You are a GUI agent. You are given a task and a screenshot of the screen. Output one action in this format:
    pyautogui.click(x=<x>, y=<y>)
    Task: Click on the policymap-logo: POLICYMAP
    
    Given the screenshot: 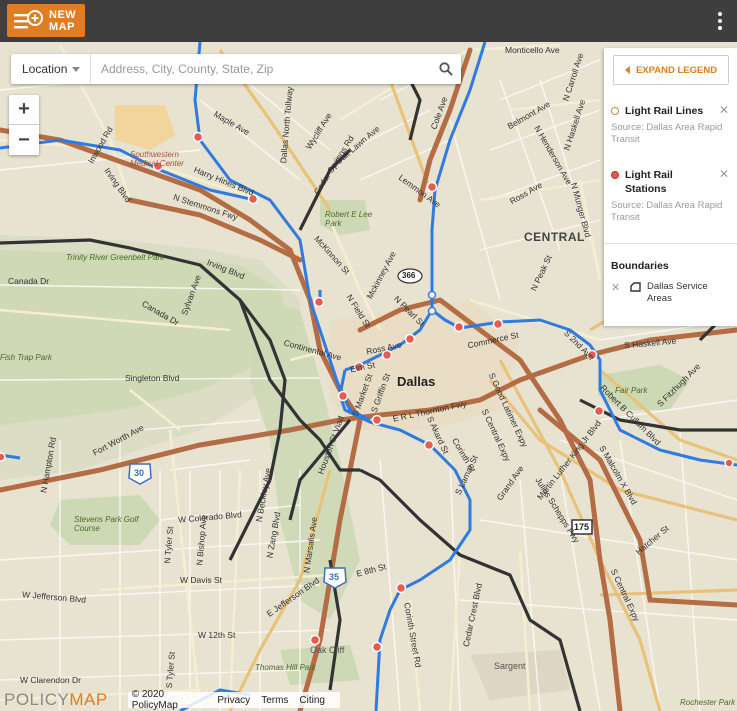 What is the action you would take?
    pyautogui.click(x=56, y=700)
    